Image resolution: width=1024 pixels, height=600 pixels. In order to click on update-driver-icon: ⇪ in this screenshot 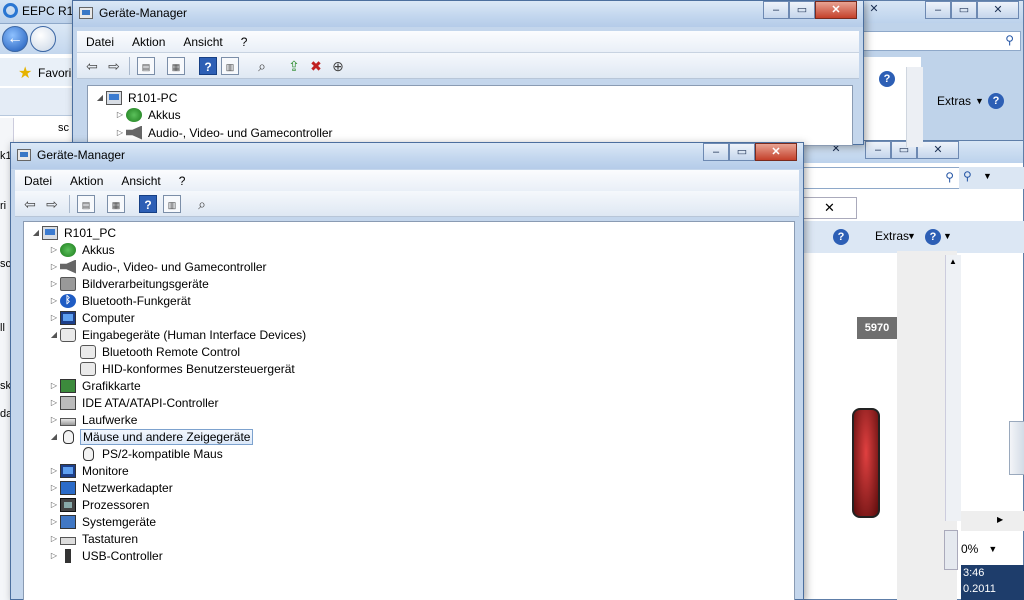, I will do `click(294, 66)`.